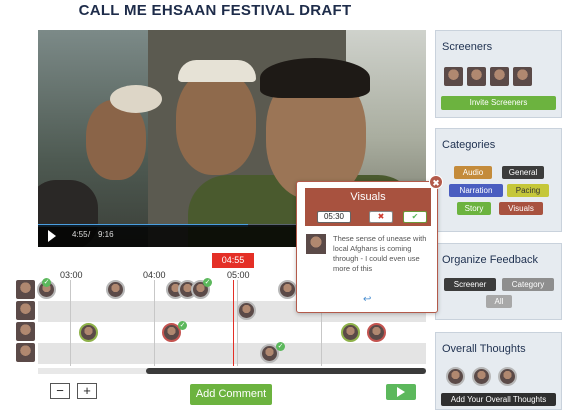 The image size is (580, 420). Describe the element at coordinates (498, 103) in the screenshot. I see `invite-screeners-button: Invite Screeners` at that location.